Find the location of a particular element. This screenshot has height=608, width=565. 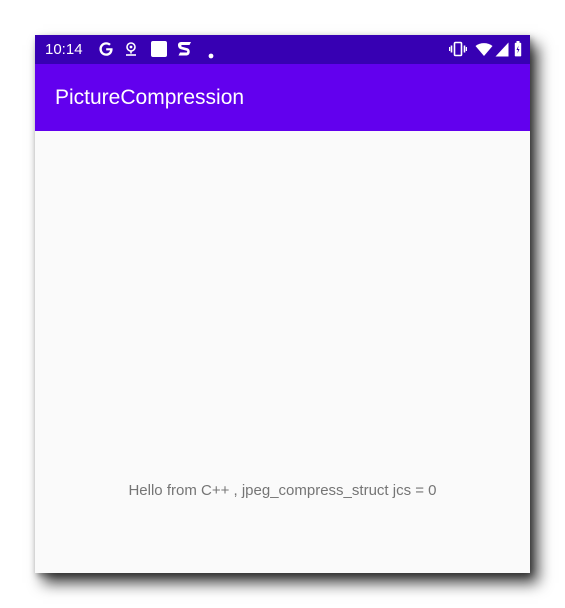

battery-icon is located at coordinates (518, 49).